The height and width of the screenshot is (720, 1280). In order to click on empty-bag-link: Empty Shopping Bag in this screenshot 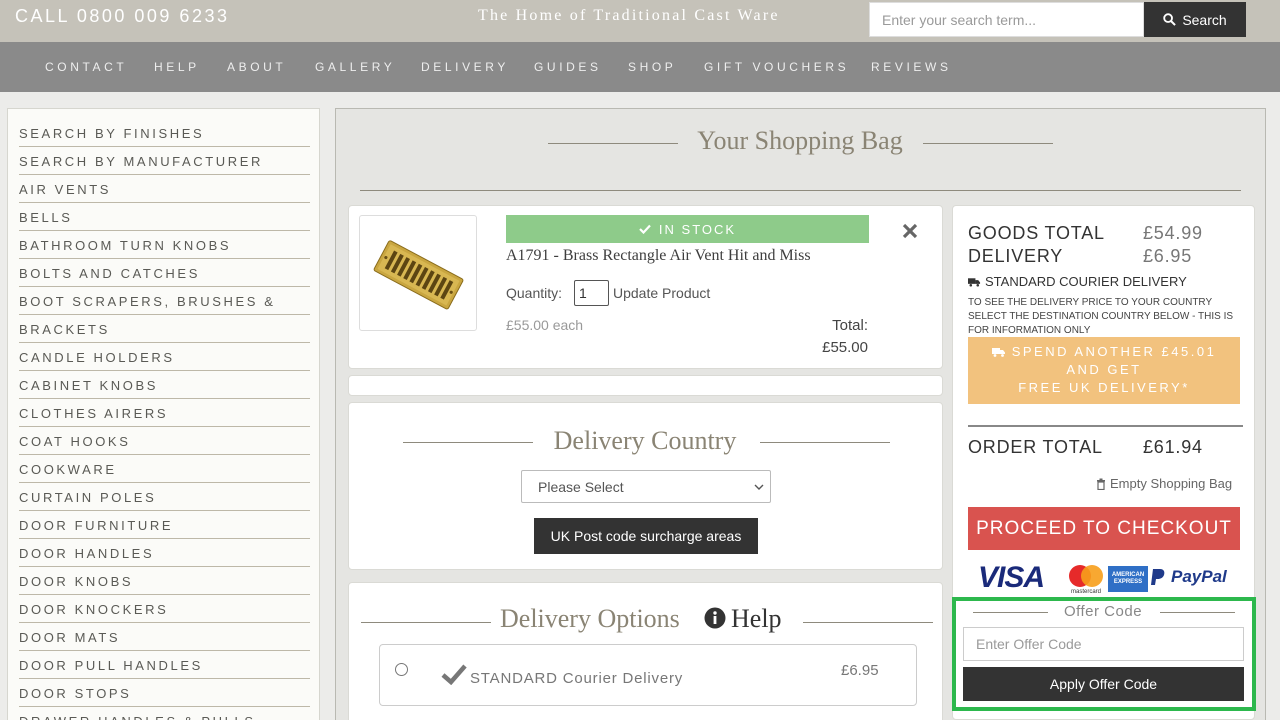, I will do `click(1164, 483)`.